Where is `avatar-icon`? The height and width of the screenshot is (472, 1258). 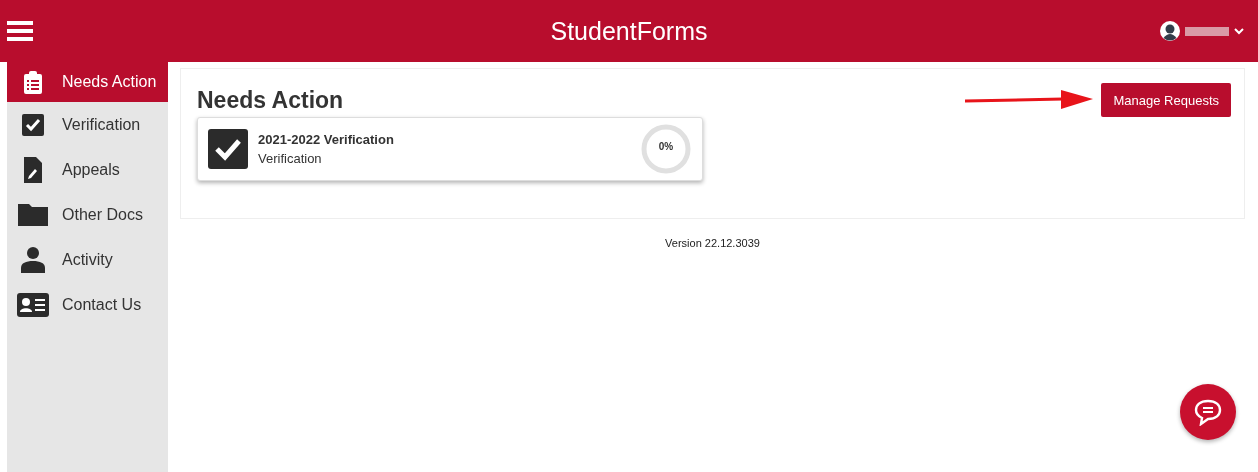 avatar-icon is located at coordinates (1170, 31).